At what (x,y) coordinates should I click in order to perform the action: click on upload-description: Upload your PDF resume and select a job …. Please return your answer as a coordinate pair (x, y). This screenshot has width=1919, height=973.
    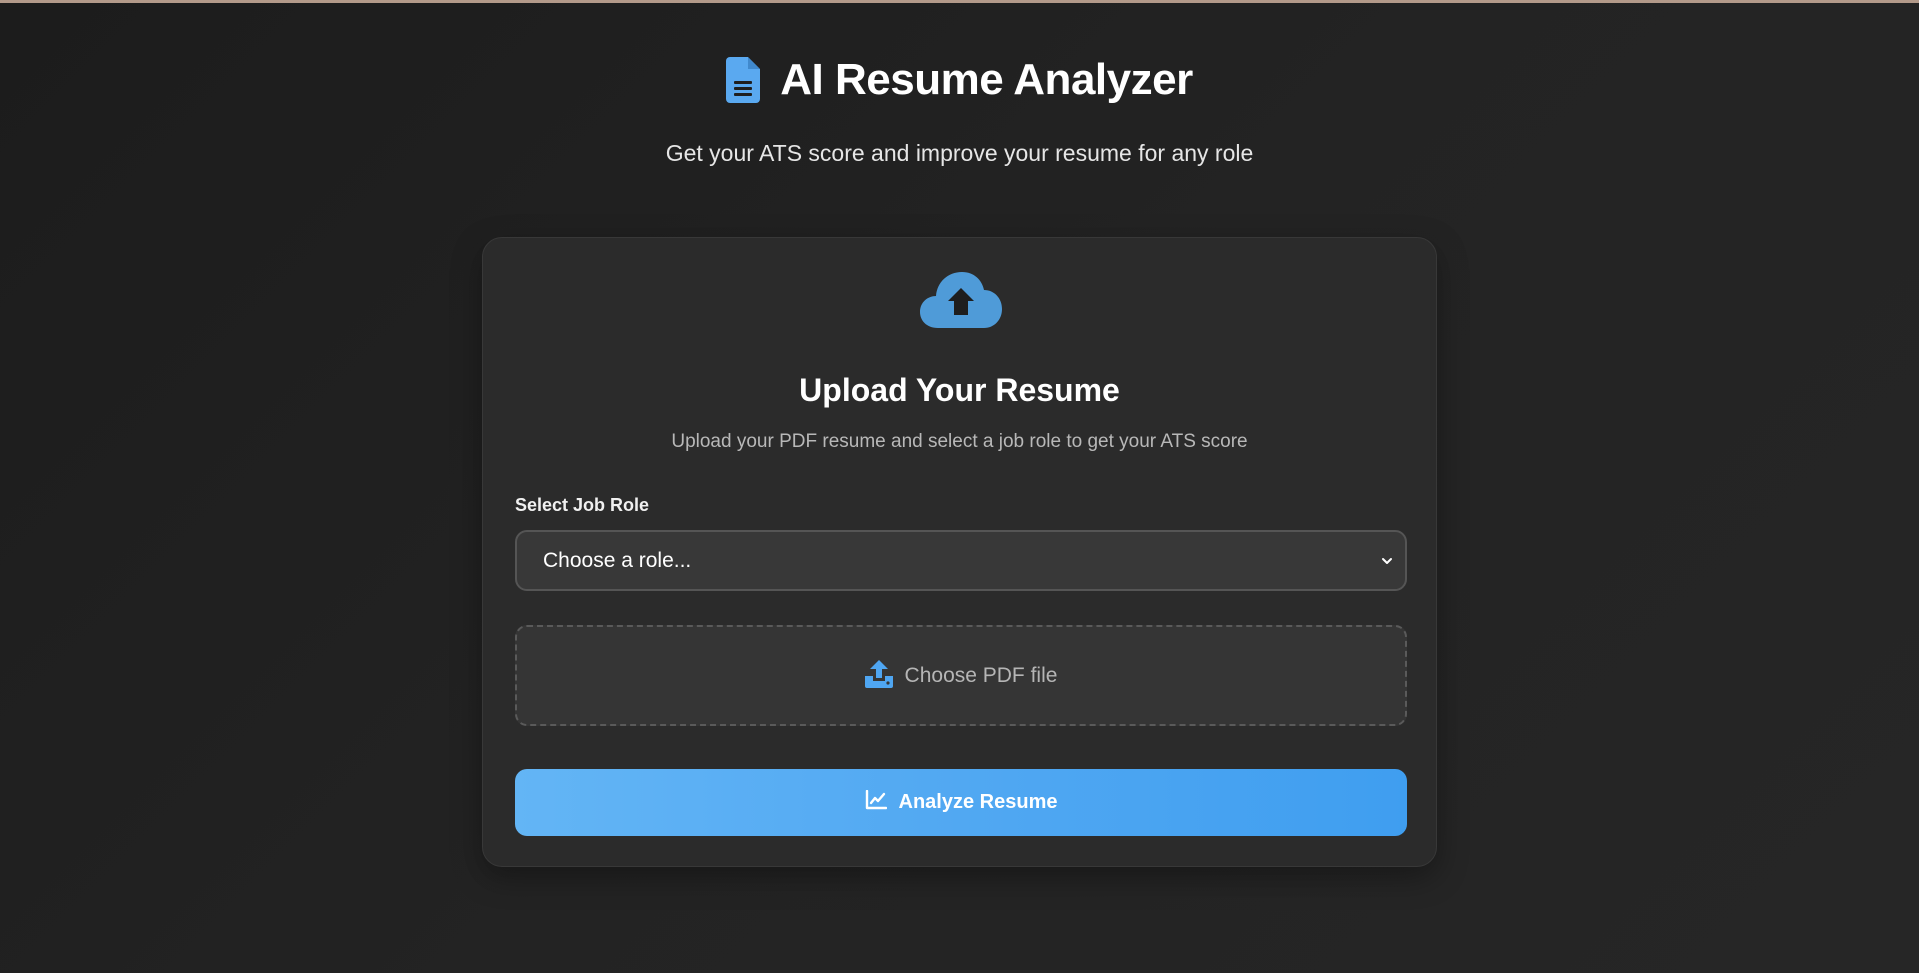
    Looking at the image, I should click on (959, 441).